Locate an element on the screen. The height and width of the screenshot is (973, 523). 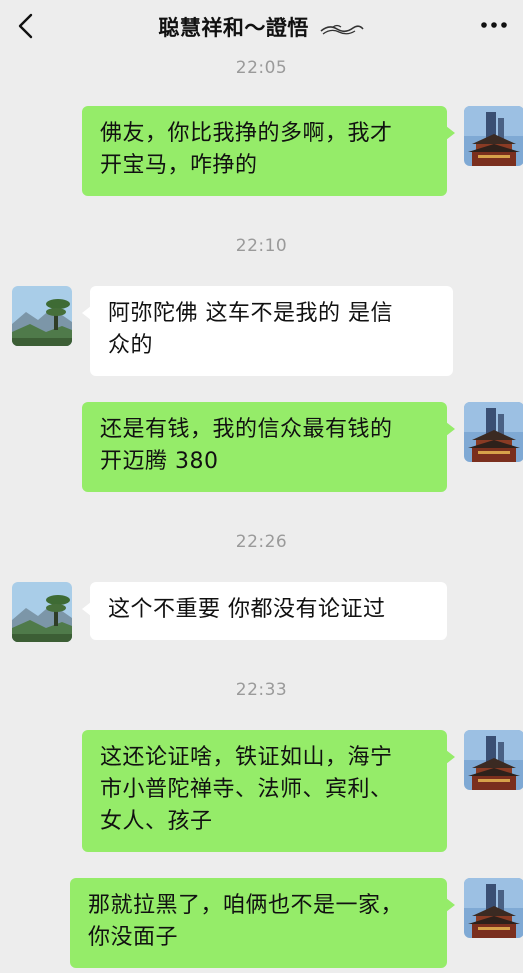
message-bubble-incoming: 这个不重要 你都没有论证过 is located at coordinates (264, 611).